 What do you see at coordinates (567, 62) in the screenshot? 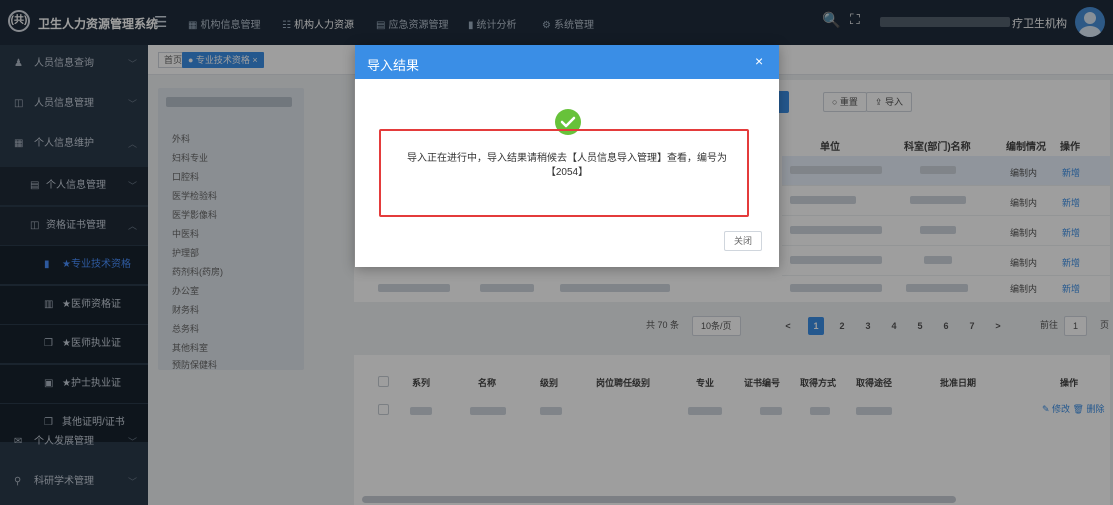
I see `dialog-header: 导入结果 ×` at bounding box center [567, 62].